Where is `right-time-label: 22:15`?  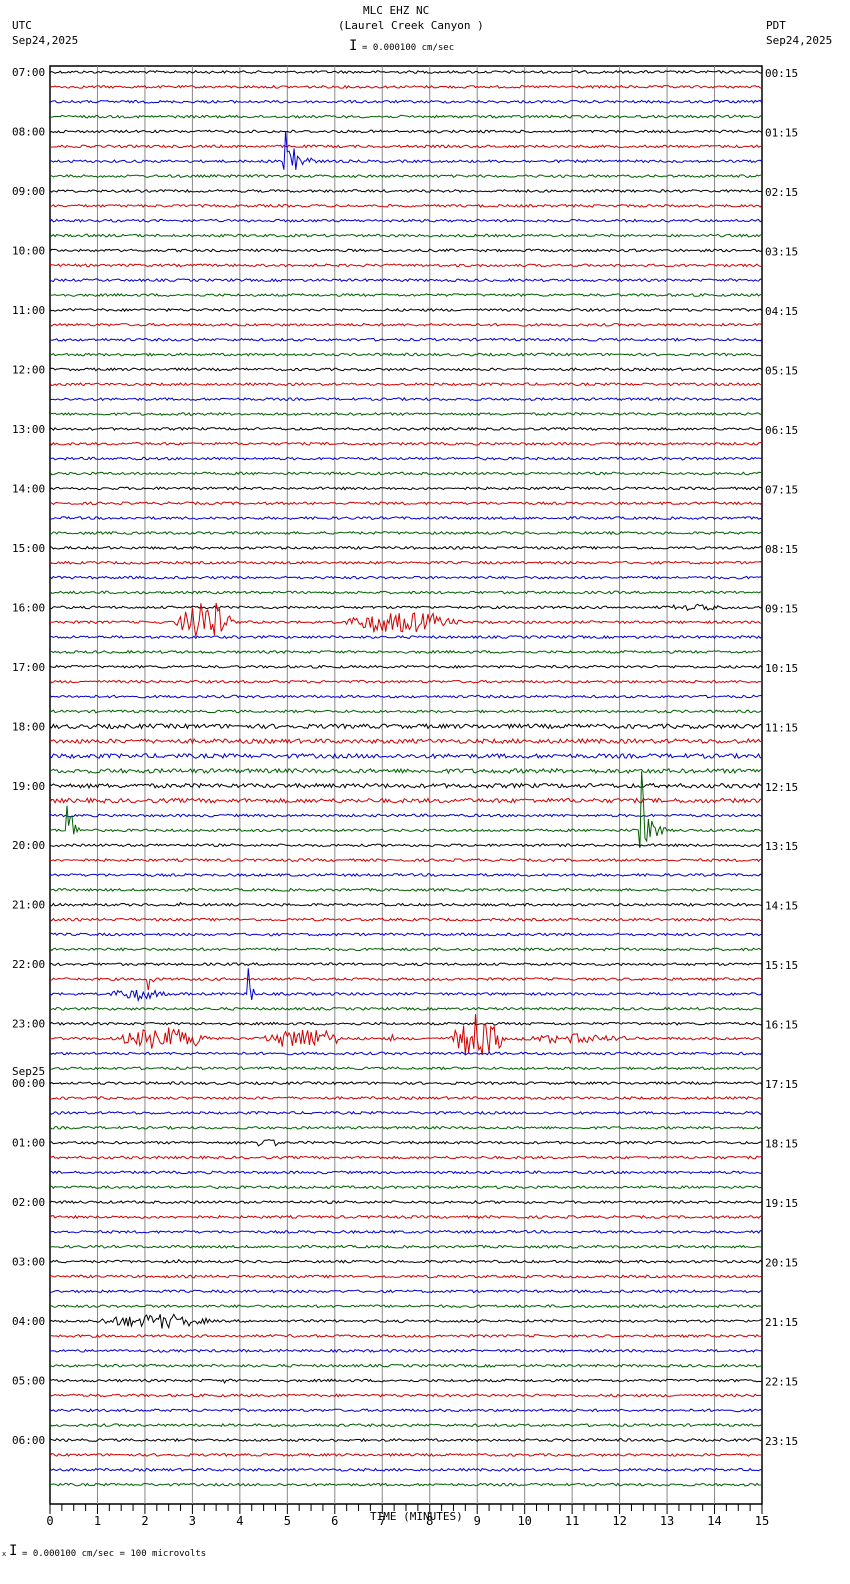 right-time-label: 22:15 is located at coordinates (781, 1382).